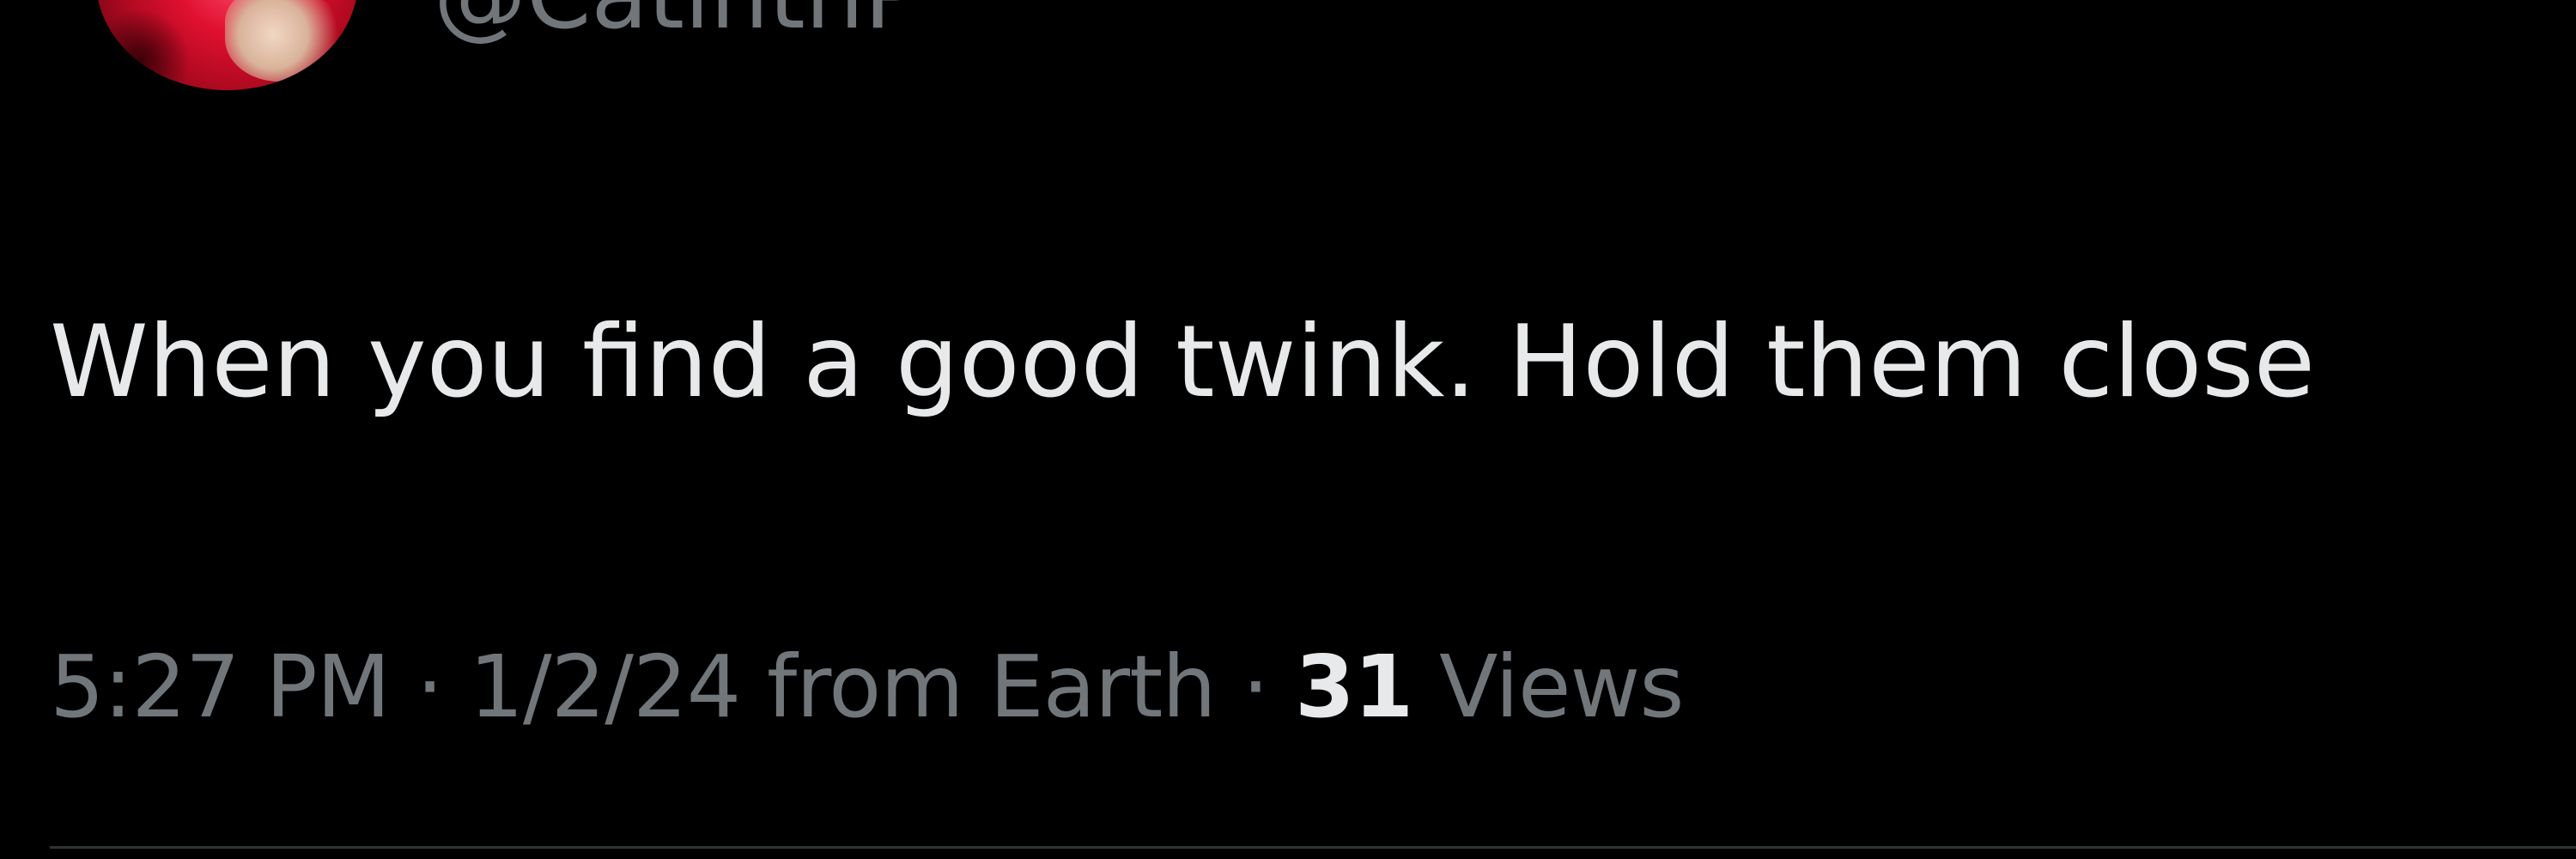  What do you see at coordinates (992, 687) in the screenshot?
I see `tweet-source: from Earth` at bounding box center [992, 687].